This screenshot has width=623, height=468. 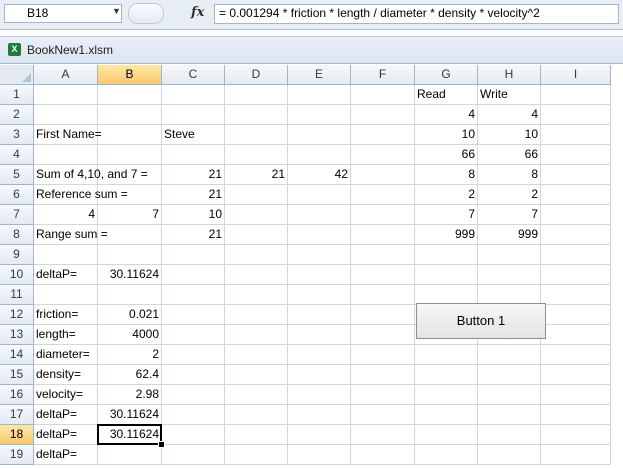 What do you see at coordinates (66, 295) in the screenshot?
I see `cell-a11` at bounding box center [66, 295].